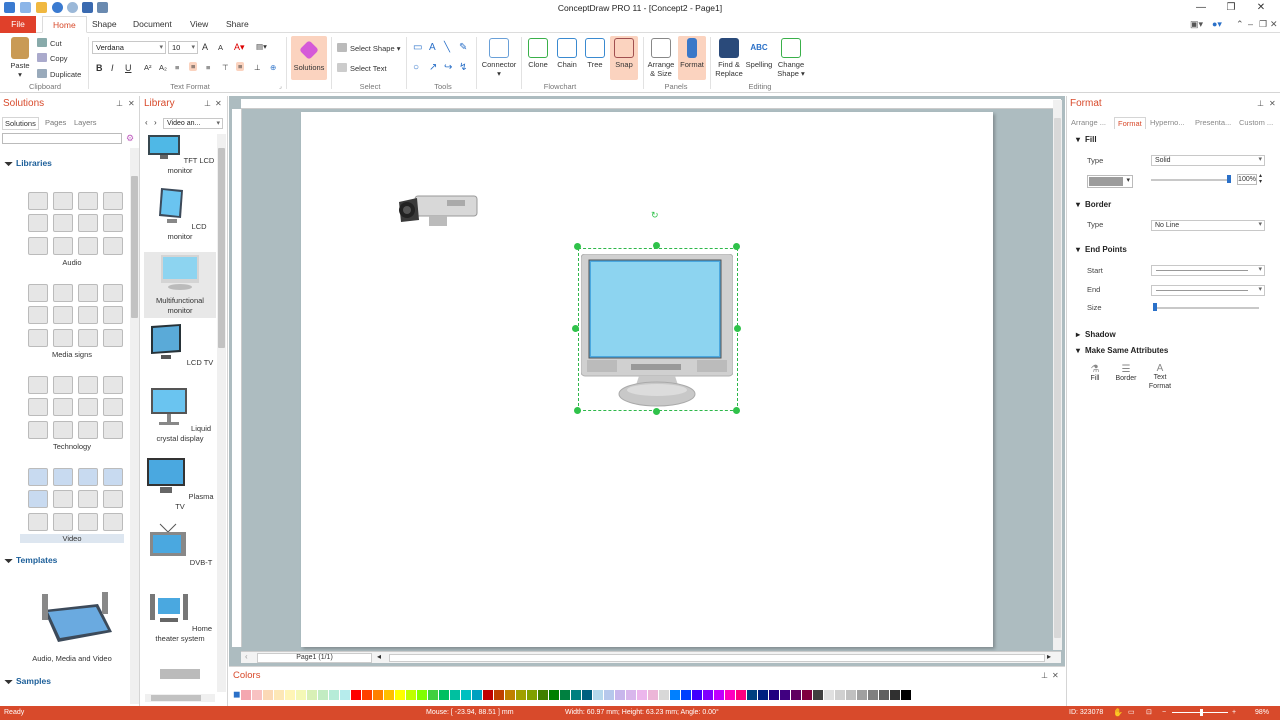 The image size is (1280, 720). I want to click on underline-button: U, so click(128, 68).